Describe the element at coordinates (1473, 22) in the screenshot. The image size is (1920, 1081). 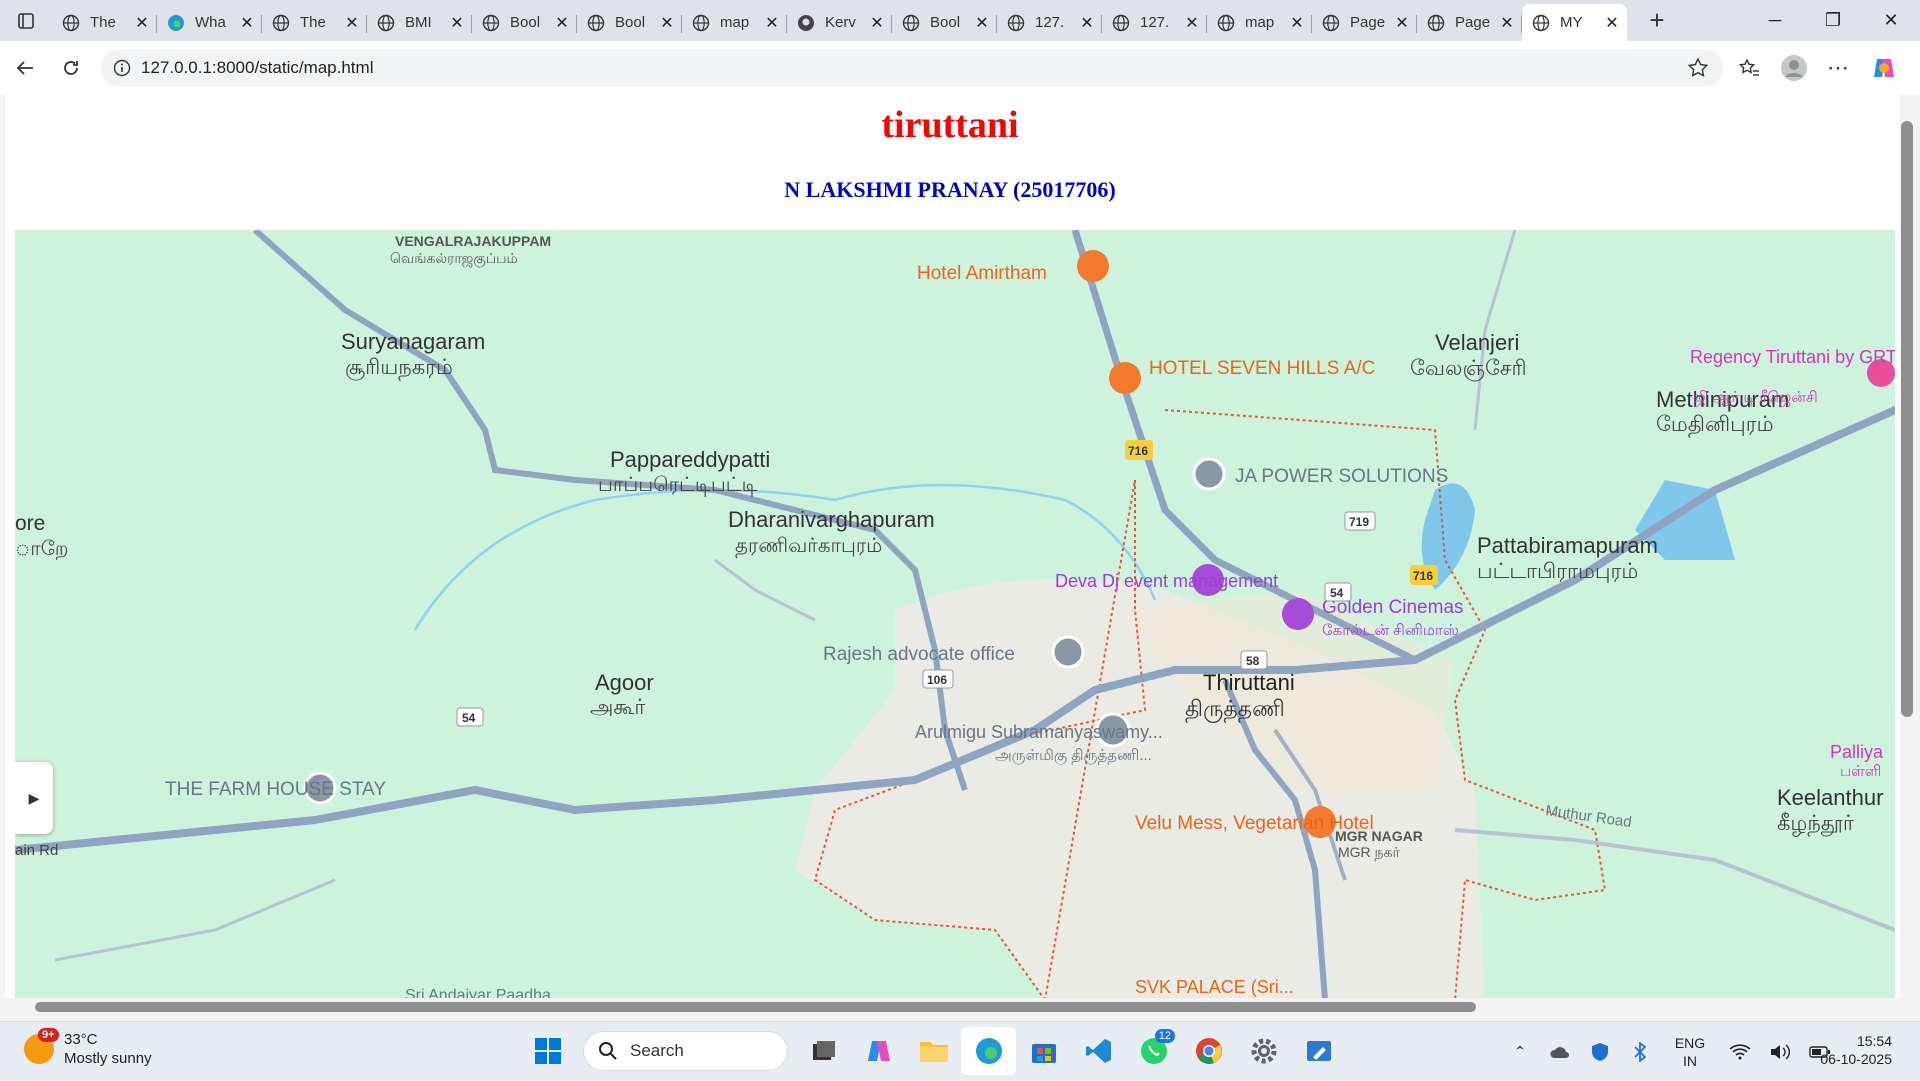
I see `tab-title: Page` at that location.